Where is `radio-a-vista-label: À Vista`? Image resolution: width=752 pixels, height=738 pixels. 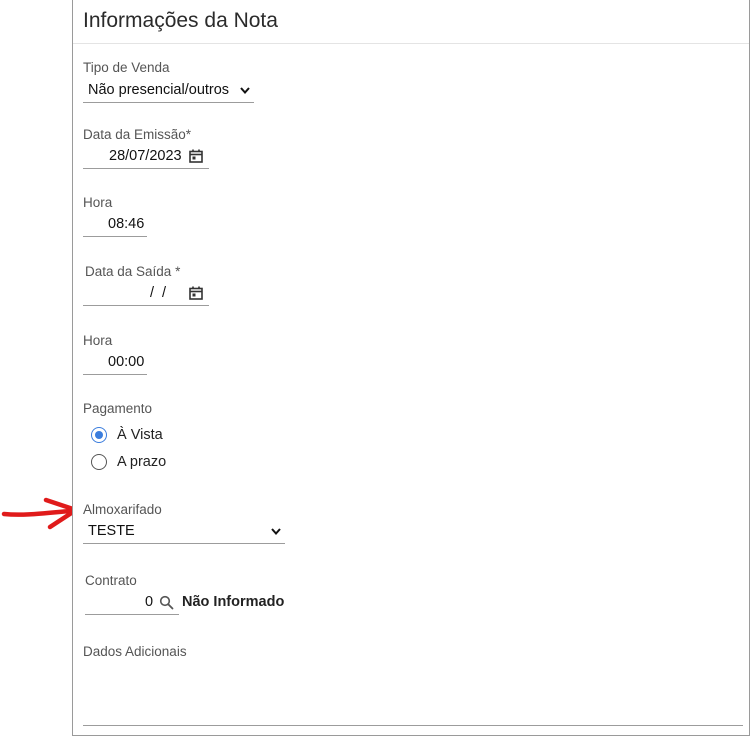
radio-a-vista-label: À Vista is located at coordinates (140, 435).